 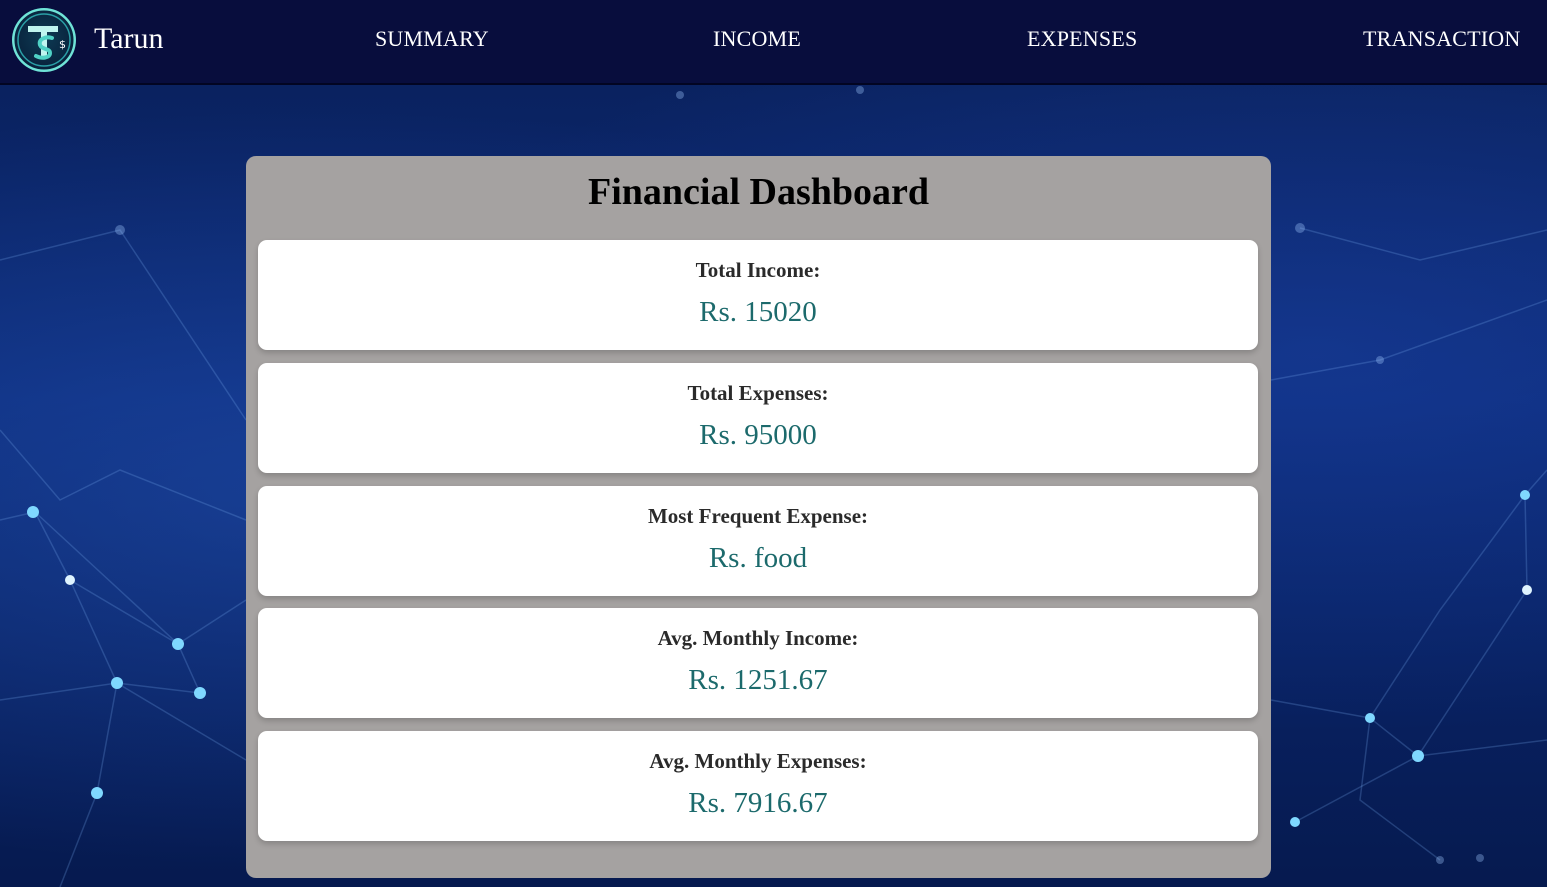 What do you see at coordinates (758, 663) in the screenshot?
I see `avg-monthly-income-card: Avg. Monthly Income: Rs. 1251.67` at bounding box center [758, 663].